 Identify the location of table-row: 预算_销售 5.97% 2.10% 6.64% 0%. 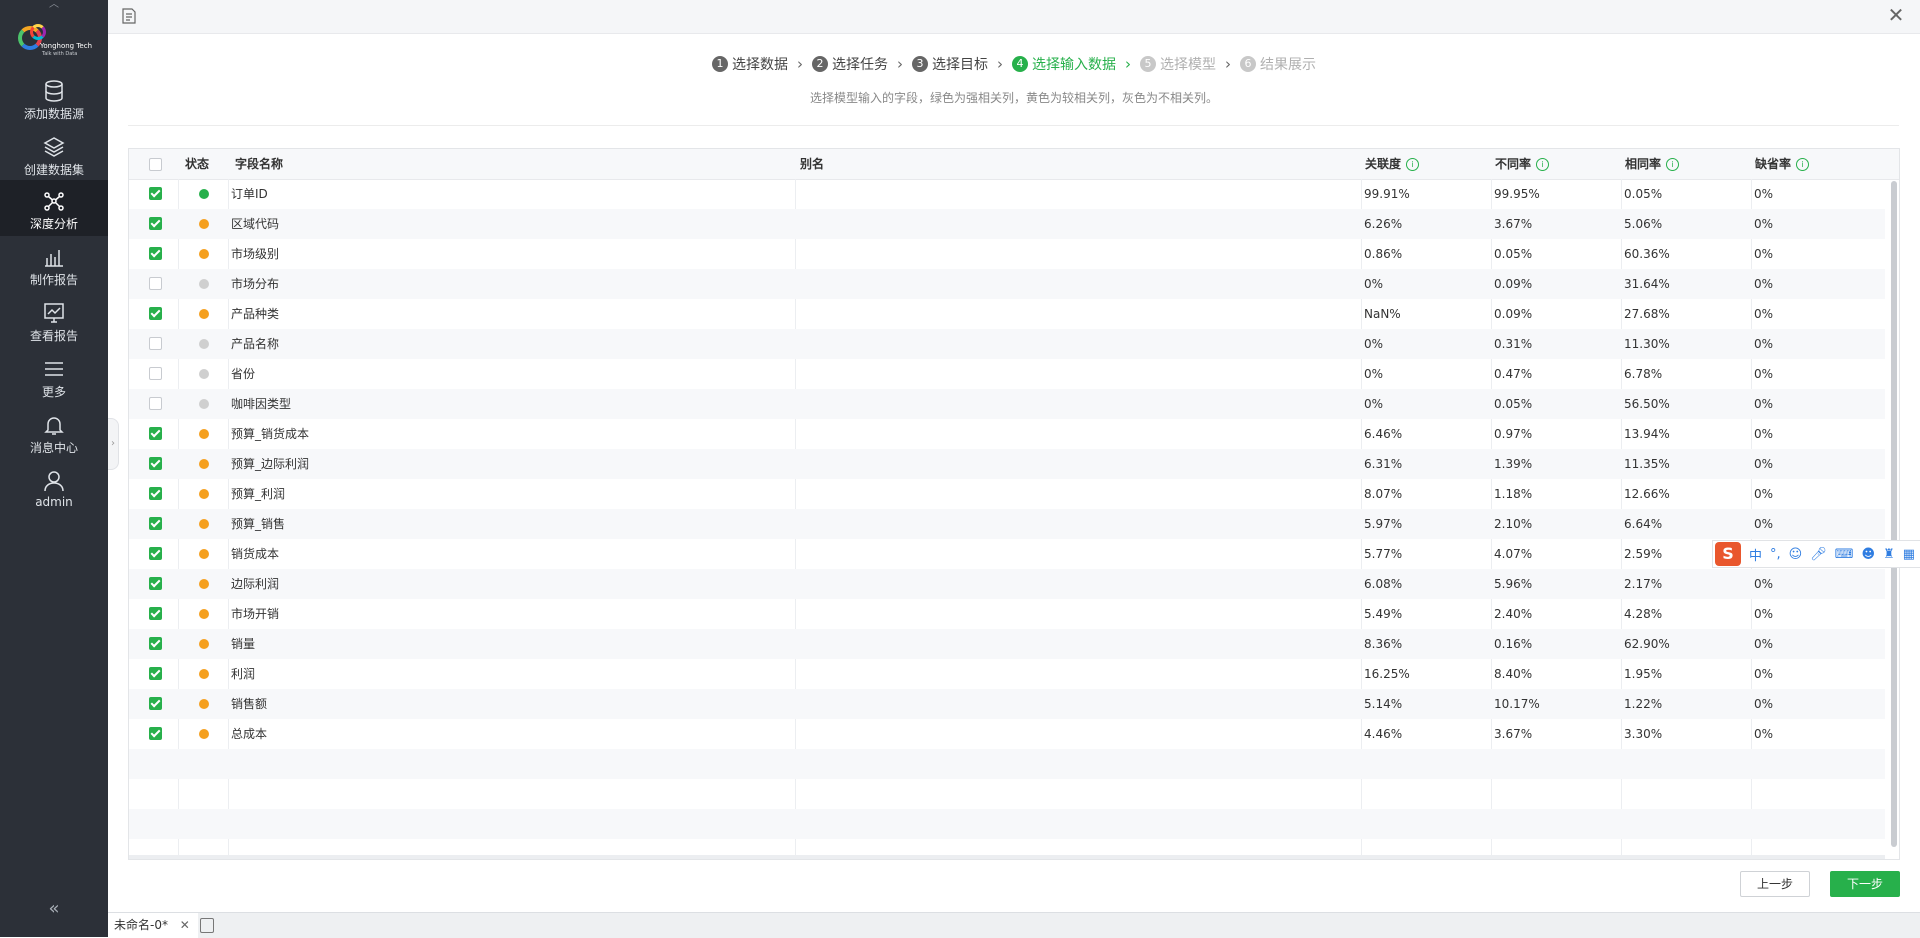
(1007, 524).